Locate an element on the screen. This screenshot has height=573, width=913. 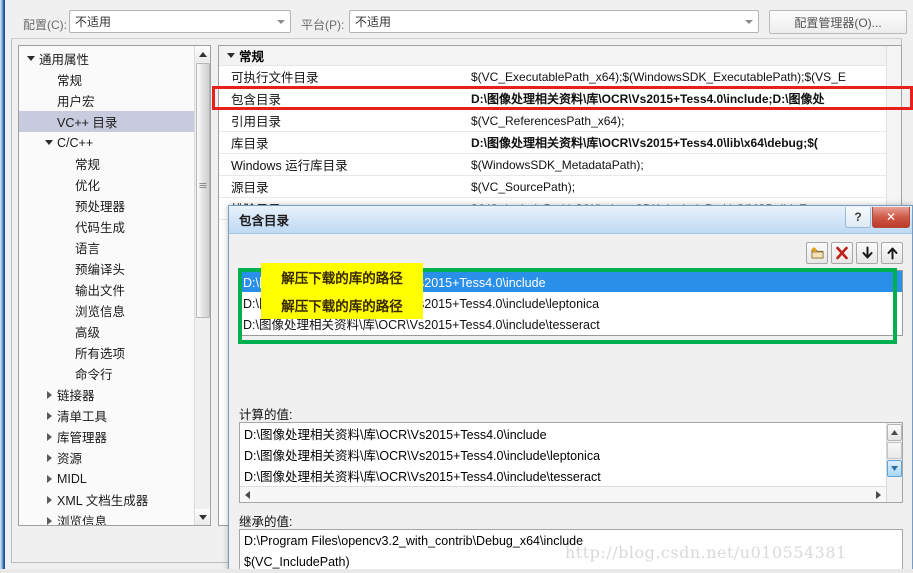
property-name: 引用目录 is located at coordinates (256, 122).